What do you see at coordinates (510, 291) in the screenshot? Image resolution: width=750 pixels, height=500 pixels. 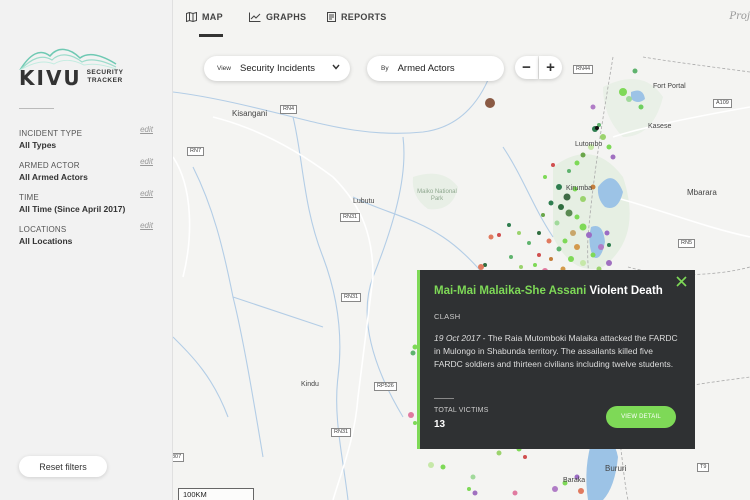 I see `popup-actor: Mai-Mai Malaika-She Assani` at bounding box center [510, 291].